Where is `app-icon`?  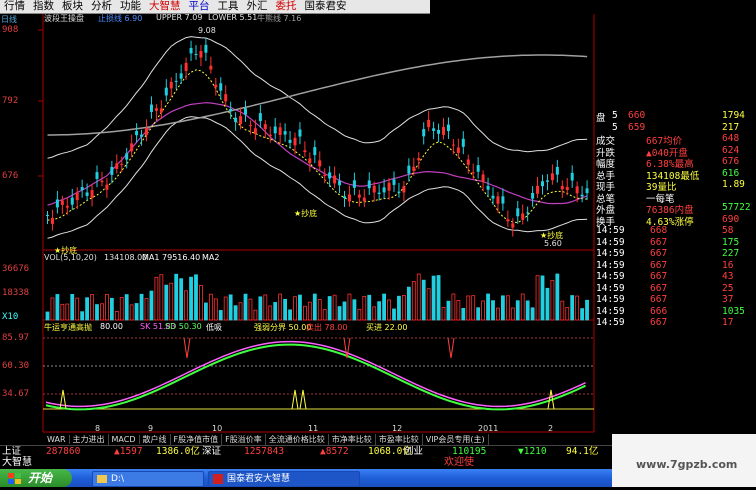
app-icon is located at coordinates (218, 478).